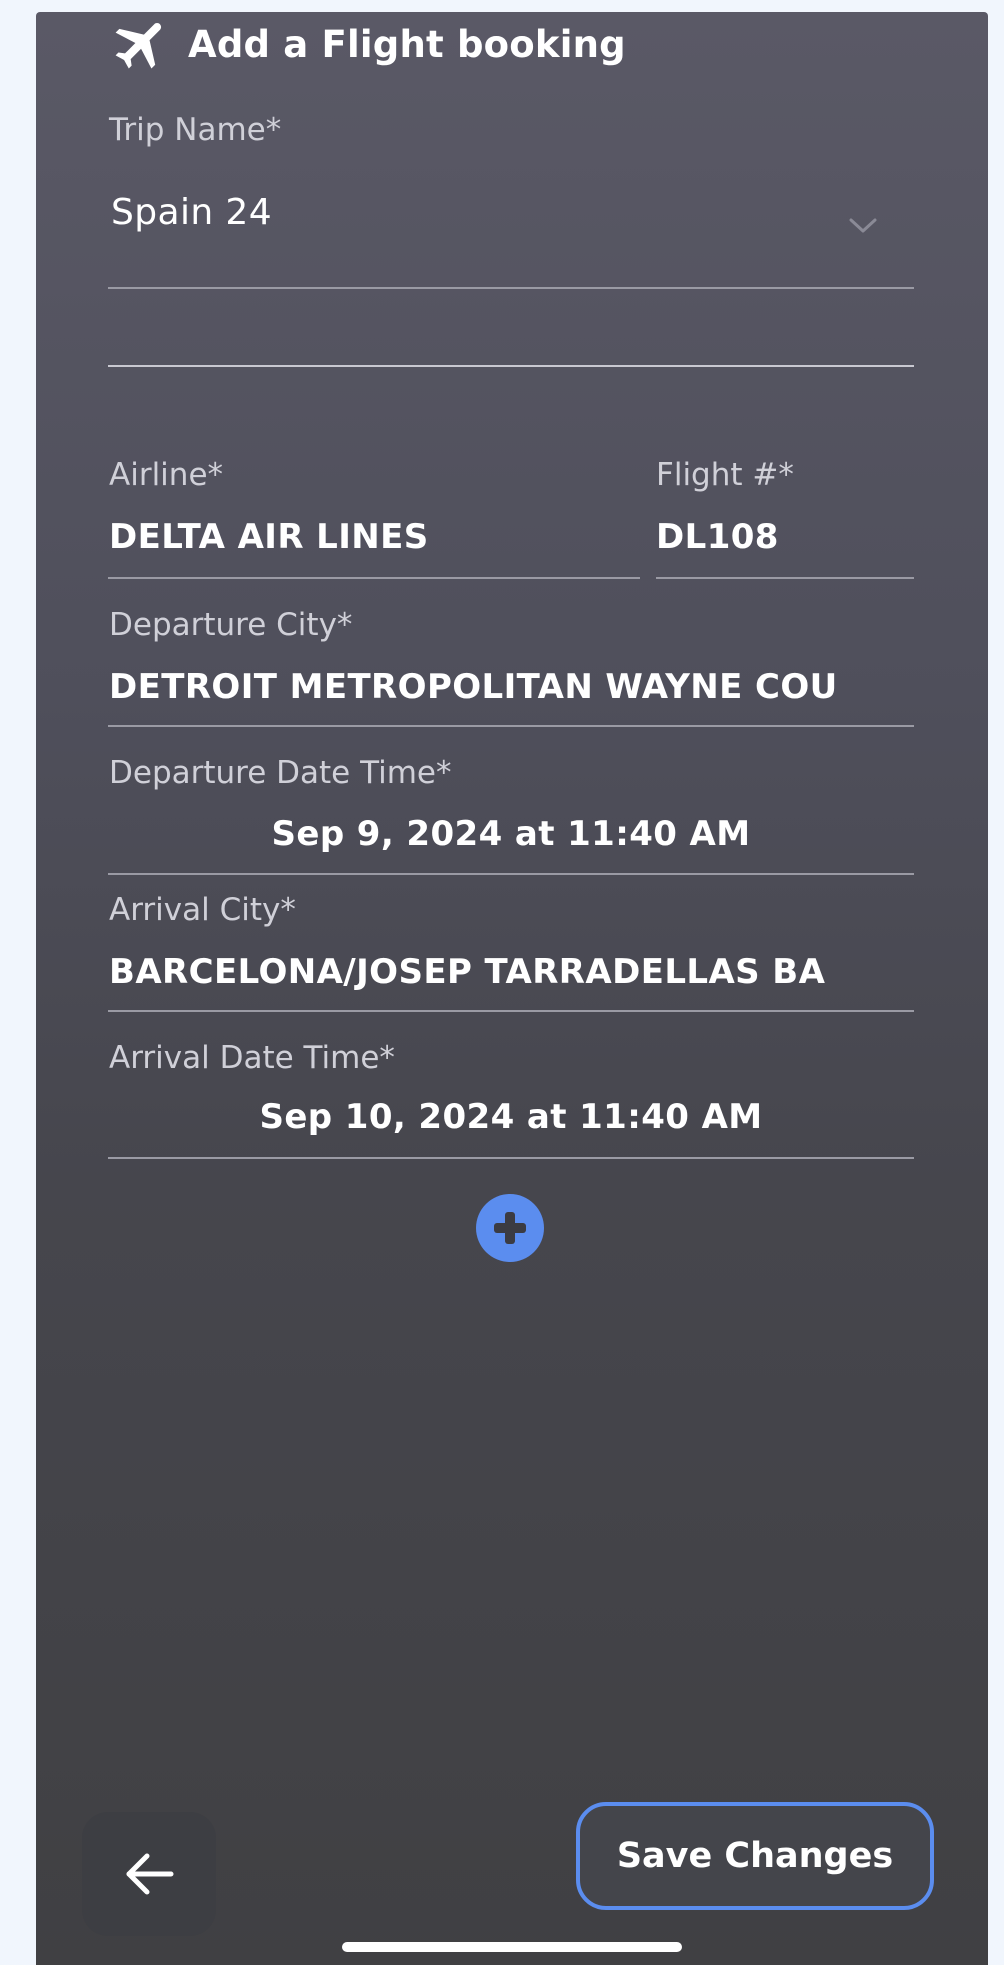  Describe the element at coordinates (374, 578) in the screenshot. I see `airline-underline` at that location.